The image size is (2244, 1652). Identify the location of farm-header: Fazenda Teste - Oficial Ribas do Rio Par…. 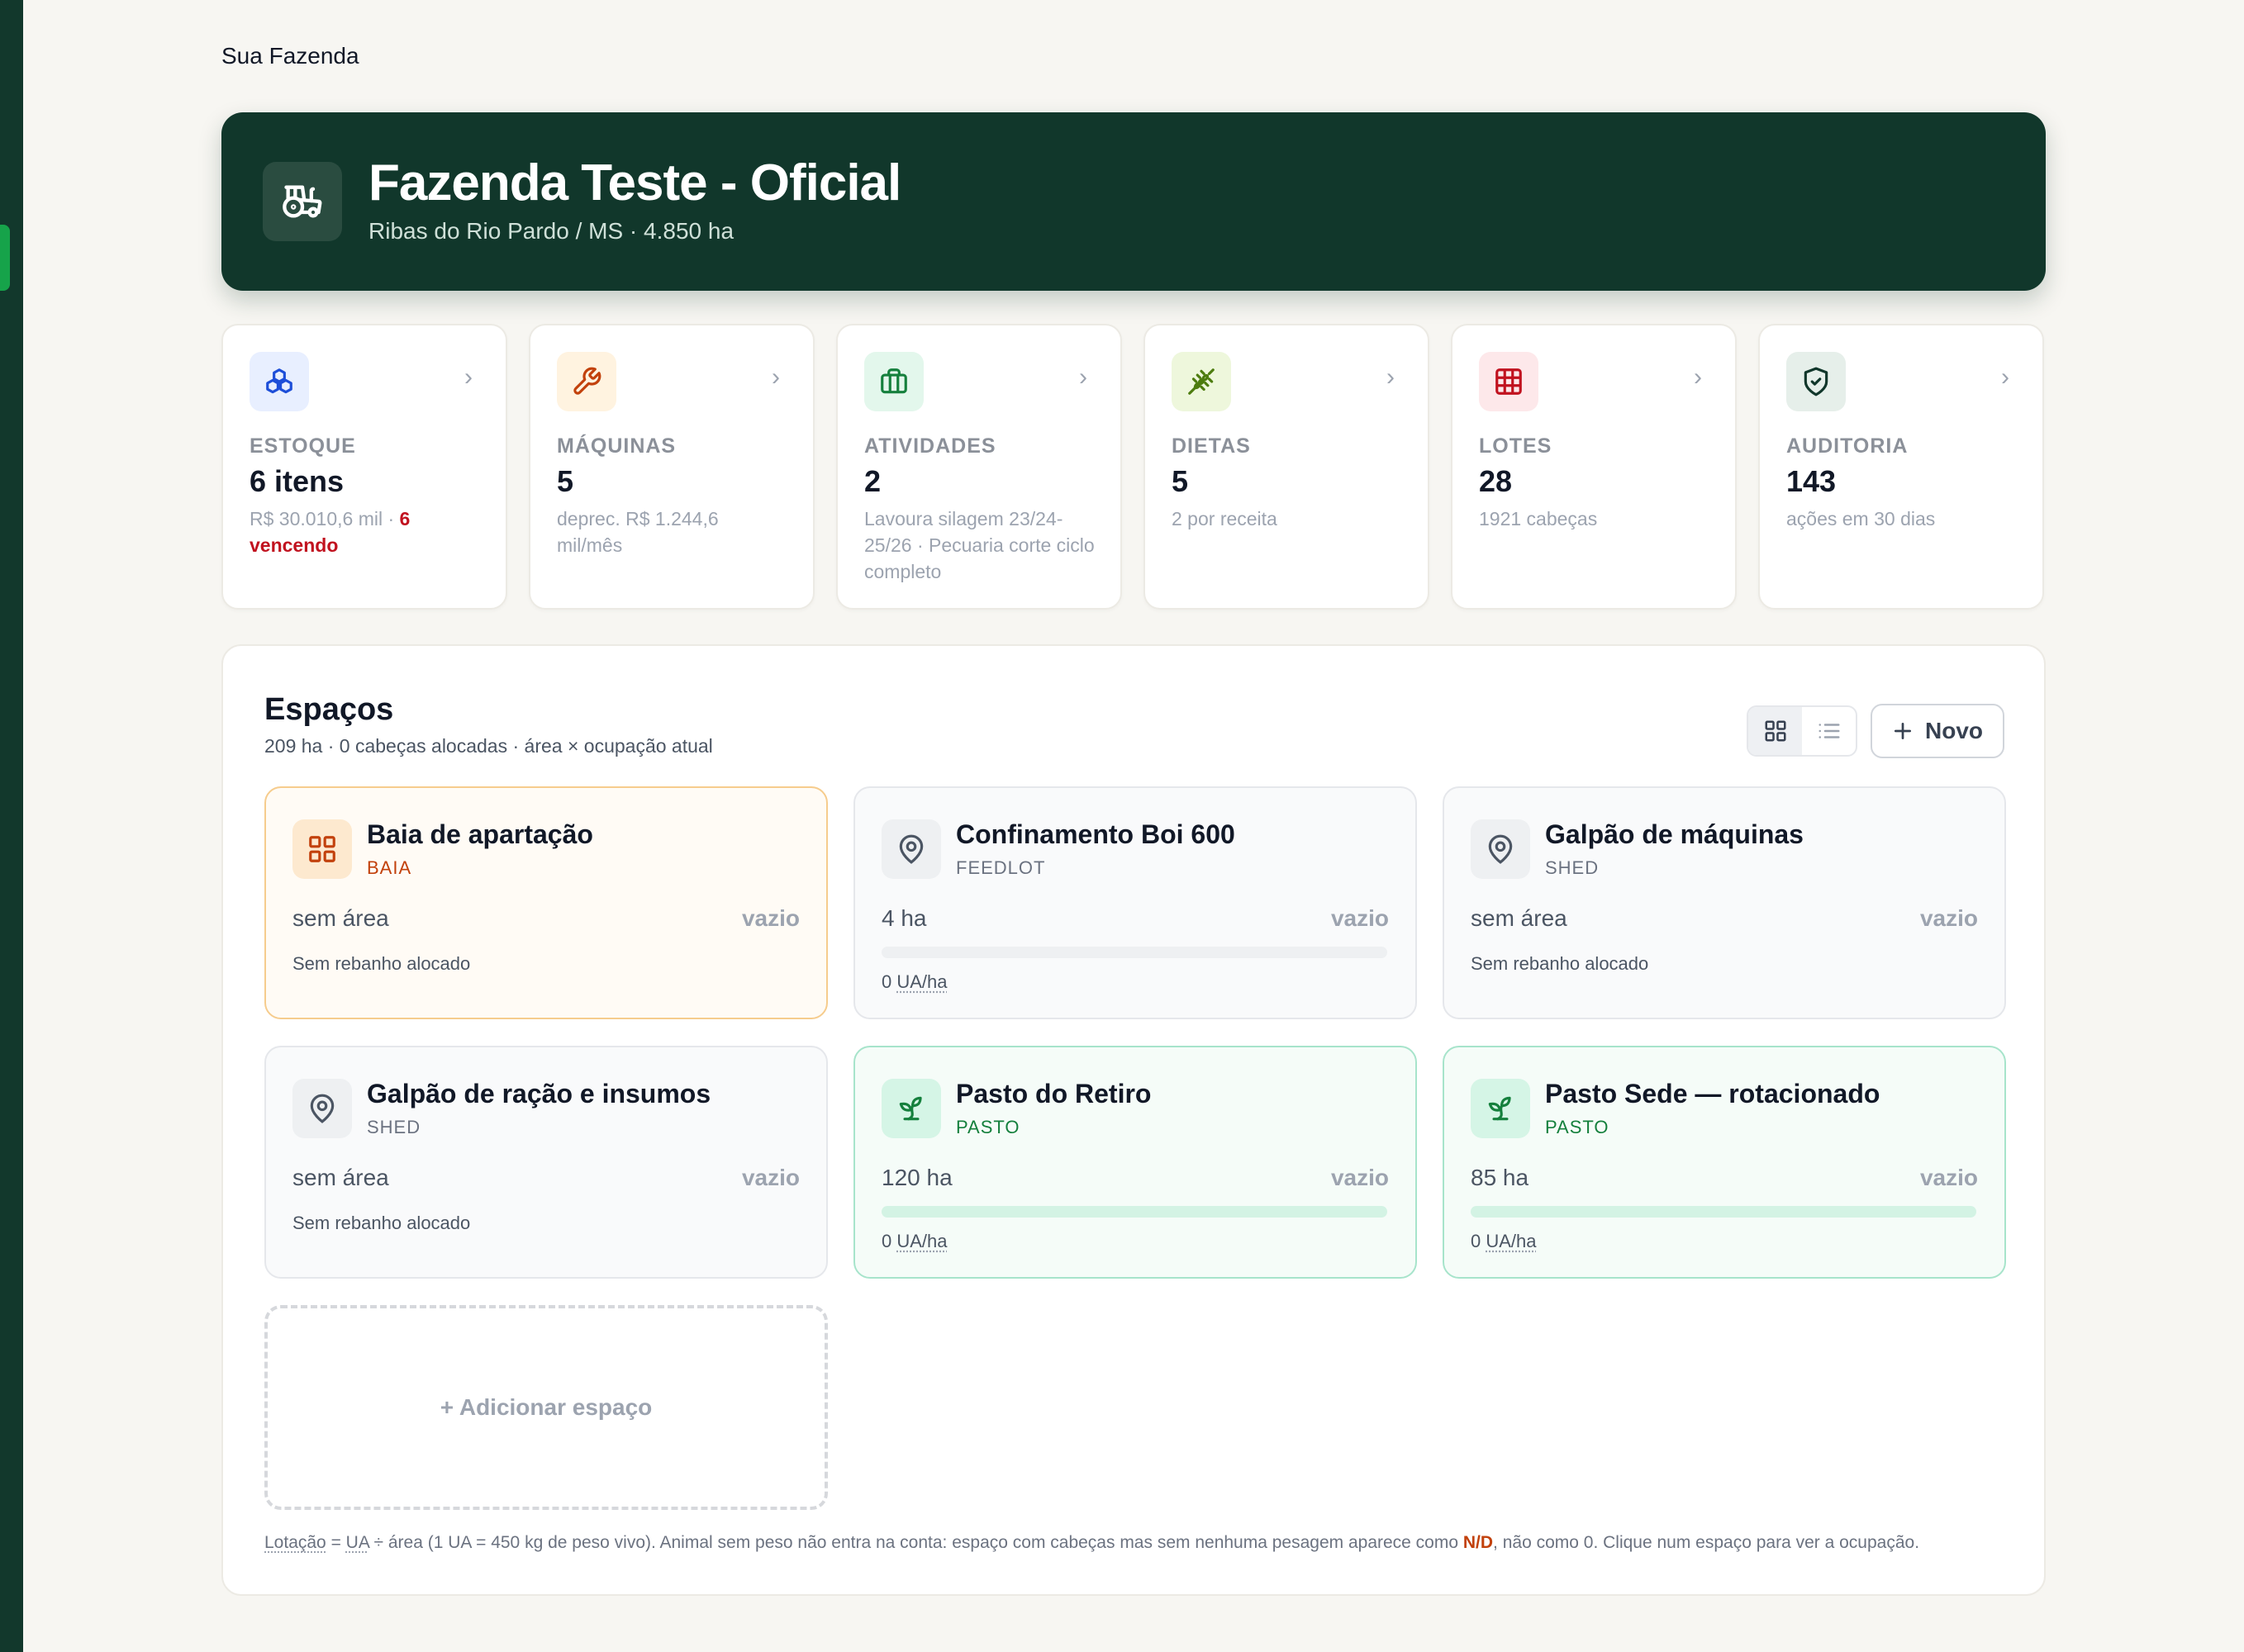
(1133, 201).